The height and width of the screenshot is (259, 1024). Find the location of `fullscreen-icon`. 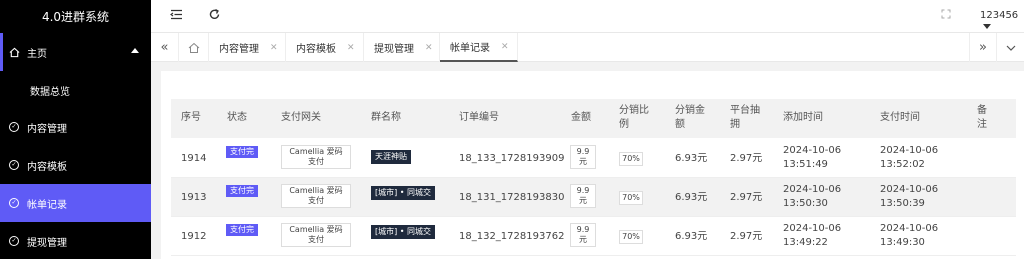

fullscreen-icon is located at coordinates (946, 15).